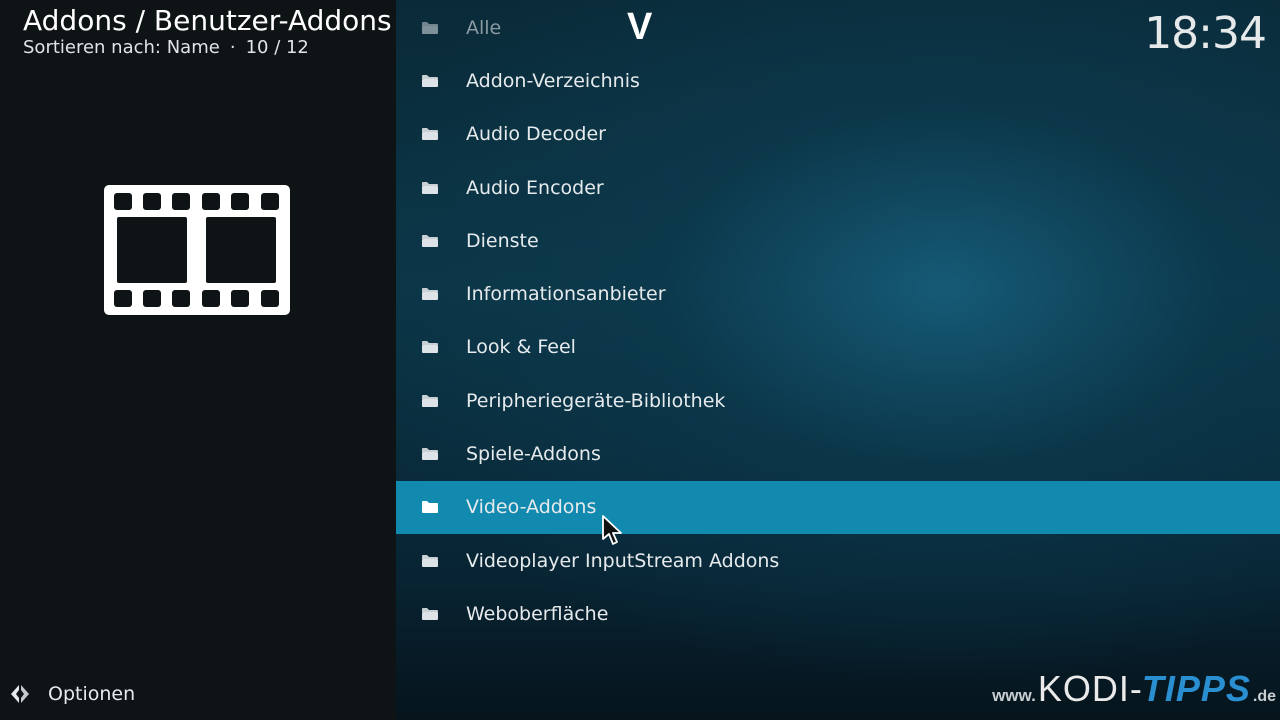  I want to click on list-item-label: Peripheriegeräte-Bibliothek, so click(596, 400).